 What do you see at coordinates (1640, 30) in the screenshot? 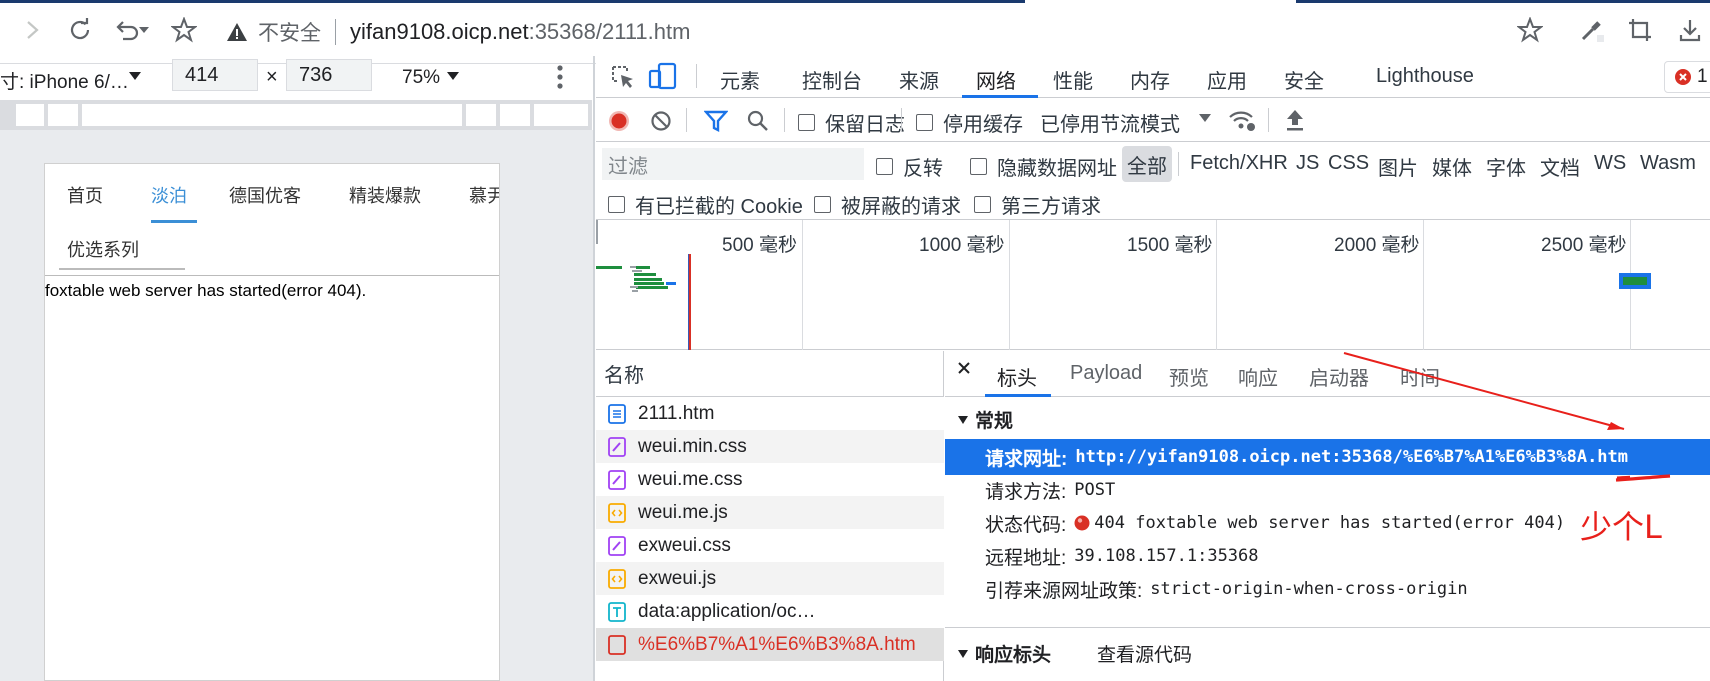
I see `crop-icon` at bounding box center [1640, 30].